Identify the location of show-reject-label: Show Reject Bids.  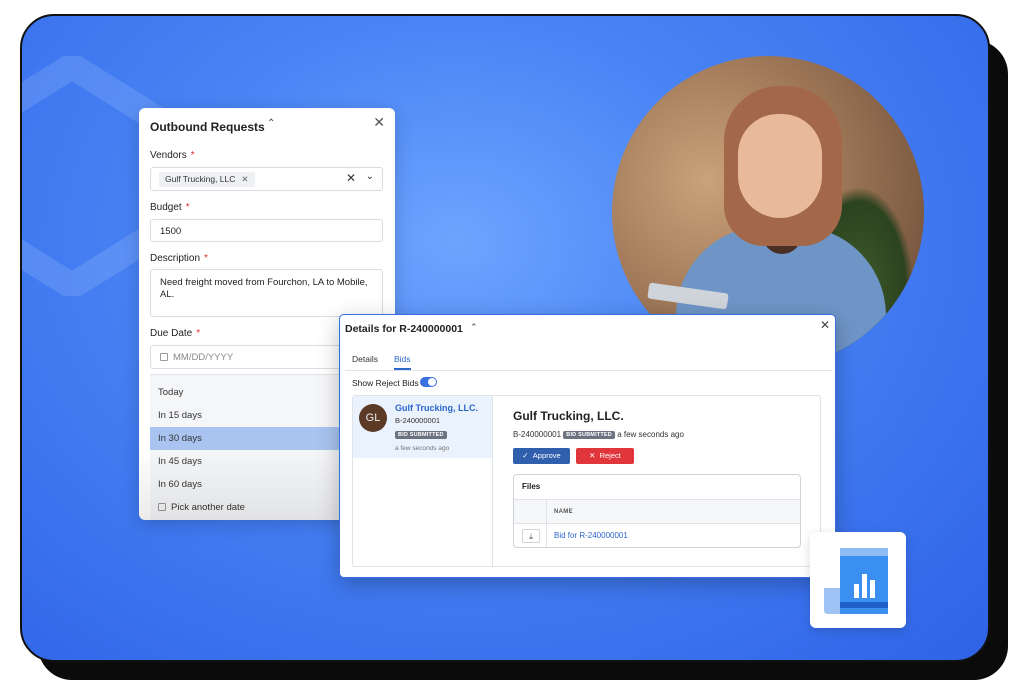
(385, 383).